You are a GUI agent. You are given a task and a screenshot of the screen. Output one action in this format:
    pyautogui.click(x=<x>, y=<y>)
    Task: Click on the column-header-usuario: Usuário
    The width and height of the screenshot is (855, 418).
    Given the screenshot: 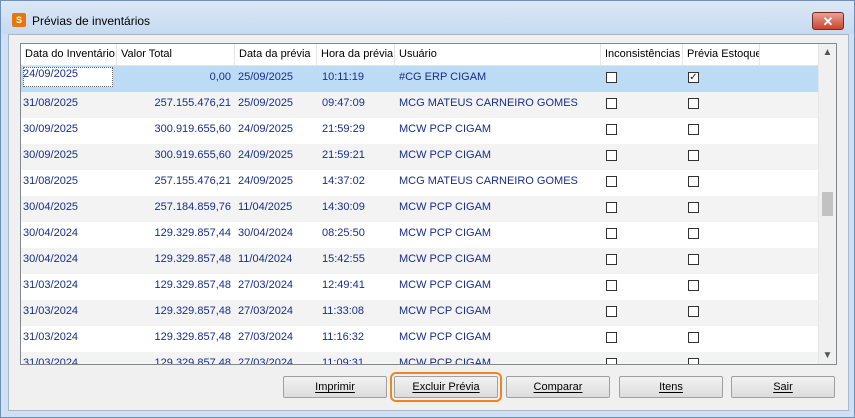 What is the action you would take?
    pyautogui.click(x=498, y=54)
    